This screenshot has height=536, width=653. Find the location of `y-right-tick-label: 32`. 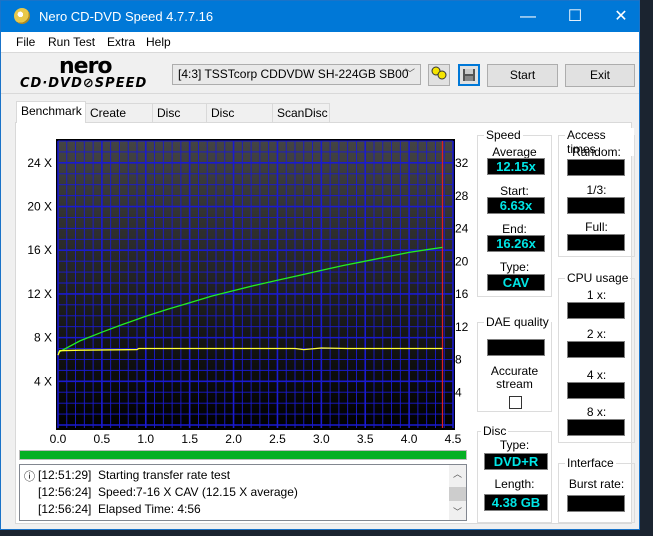

y-right-tick-label: 32 is located at coordinates (462, 163).